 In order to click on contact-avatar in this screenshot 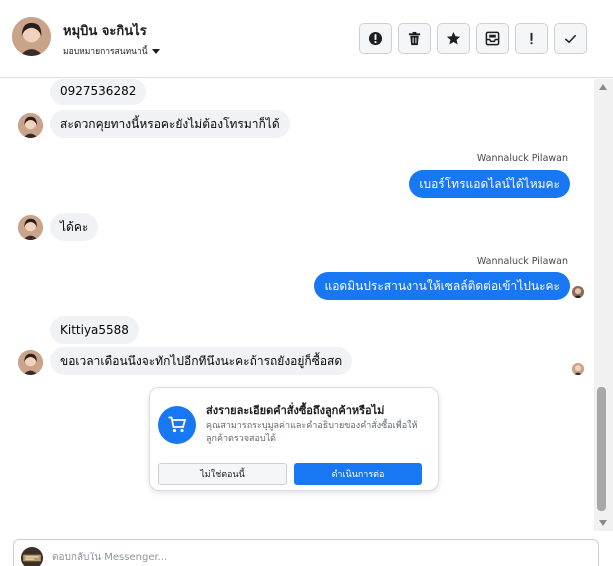, I will do `click(31, 36)`.